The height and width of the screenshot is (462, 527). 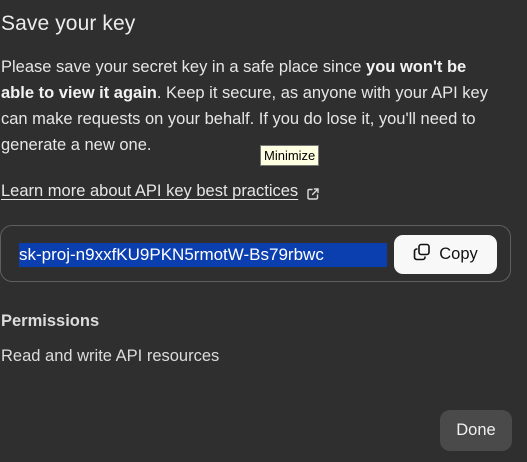 I want to click on learn-more-link: Learn more about API key best practices, so click(x=160, y=191).